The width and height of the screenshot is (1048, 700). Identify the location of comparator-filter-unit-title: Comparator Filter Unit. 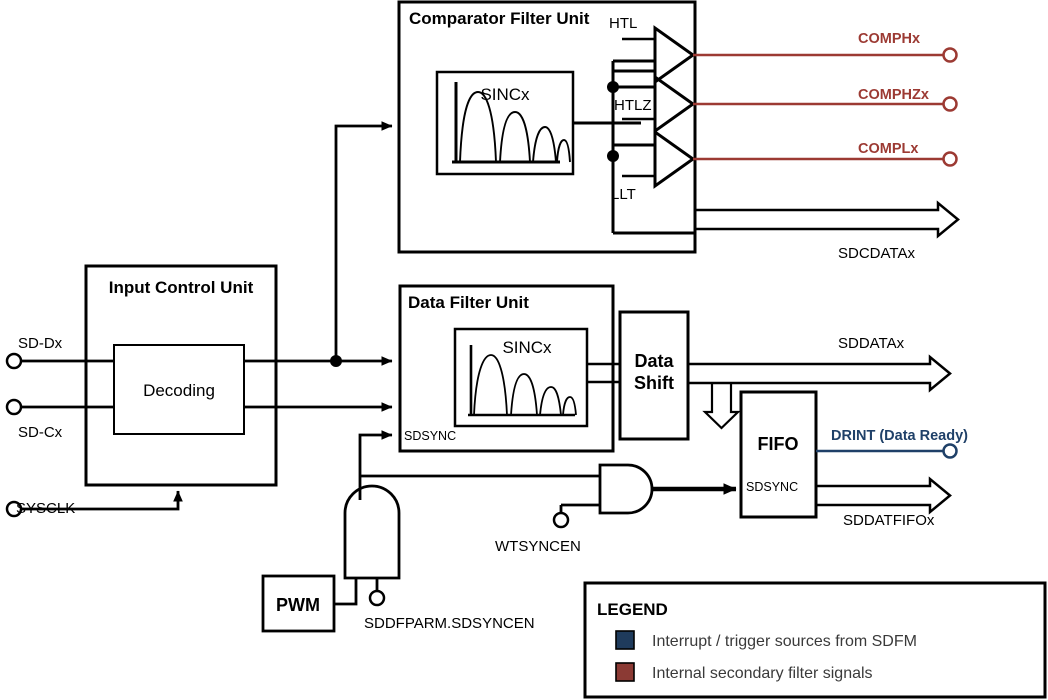
(499, 18).